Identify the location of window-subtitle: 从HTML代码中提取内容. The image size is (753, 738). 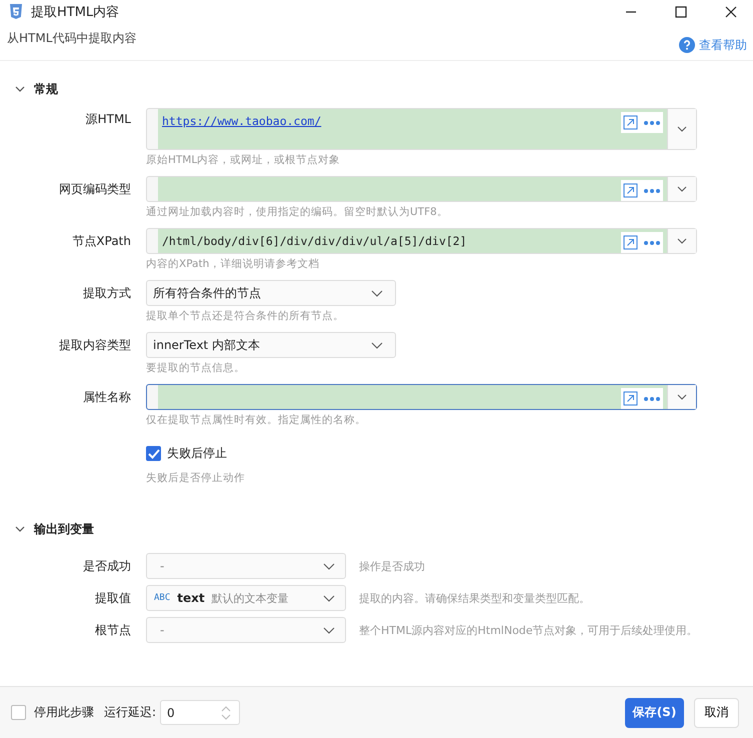
(71, 38).